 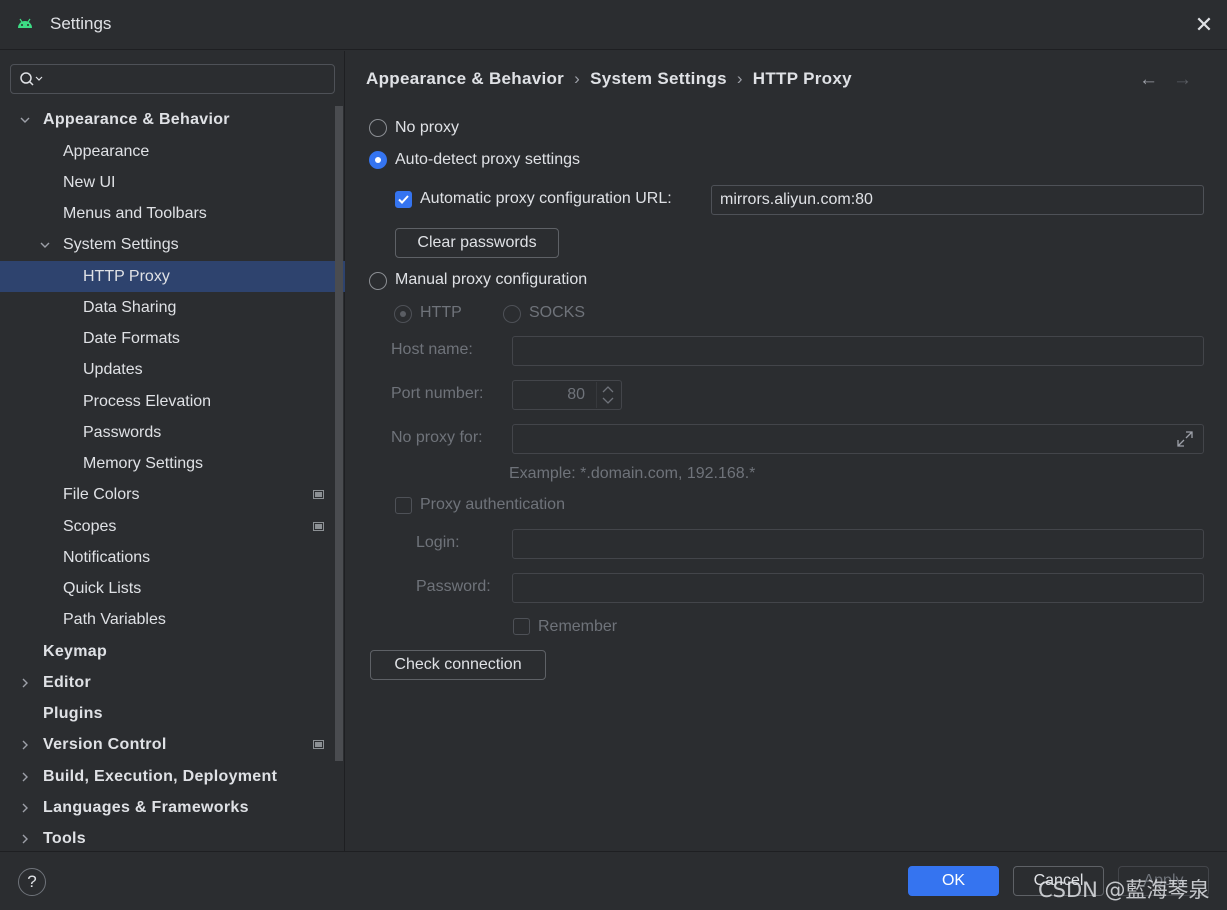 I want to click on breadcrumb-item: System Settings, so click(x=658, y=78).